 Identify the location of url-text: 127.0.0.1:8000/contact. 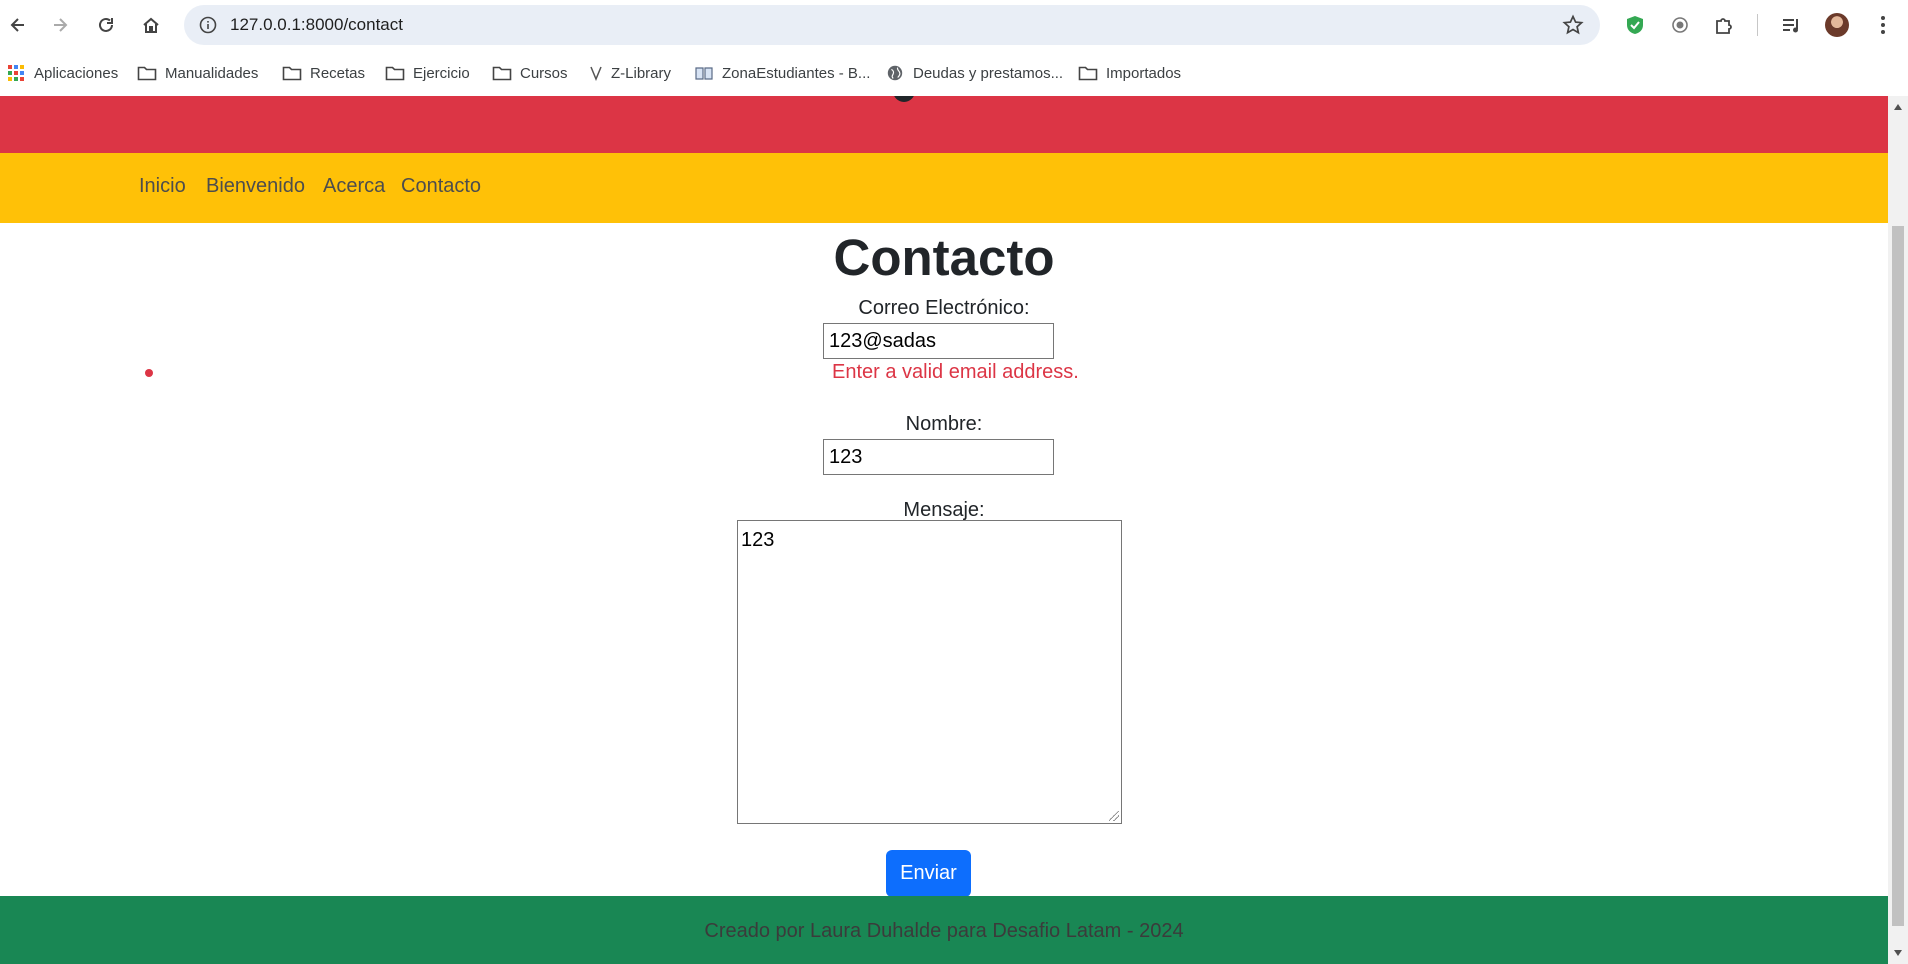
(316, 25).